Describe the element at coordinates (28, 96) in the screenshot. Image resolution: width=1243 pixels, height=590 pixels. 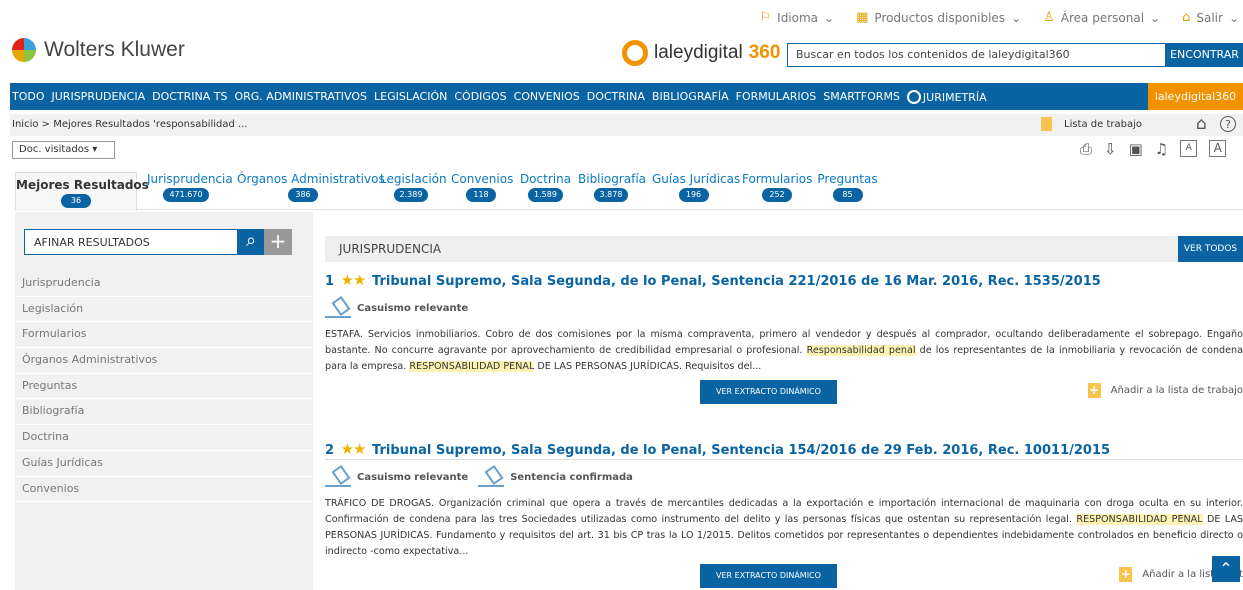
I see `nav-item-todo: TODO` at that location.